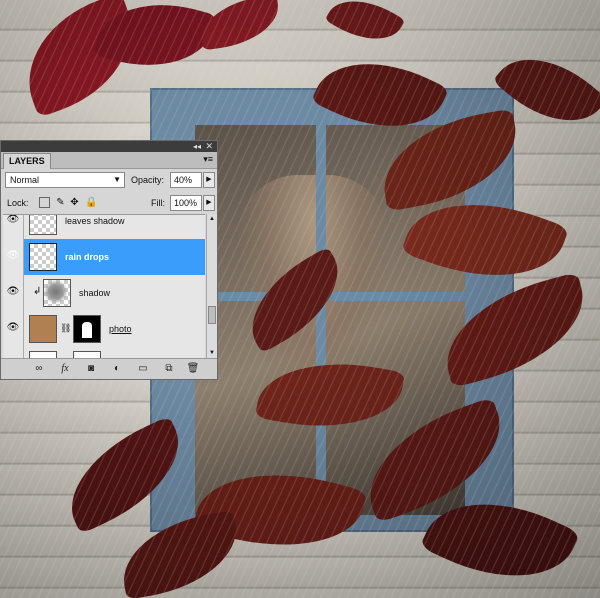  I want to click on adjustment-icon: ◐, so click(117, 369).